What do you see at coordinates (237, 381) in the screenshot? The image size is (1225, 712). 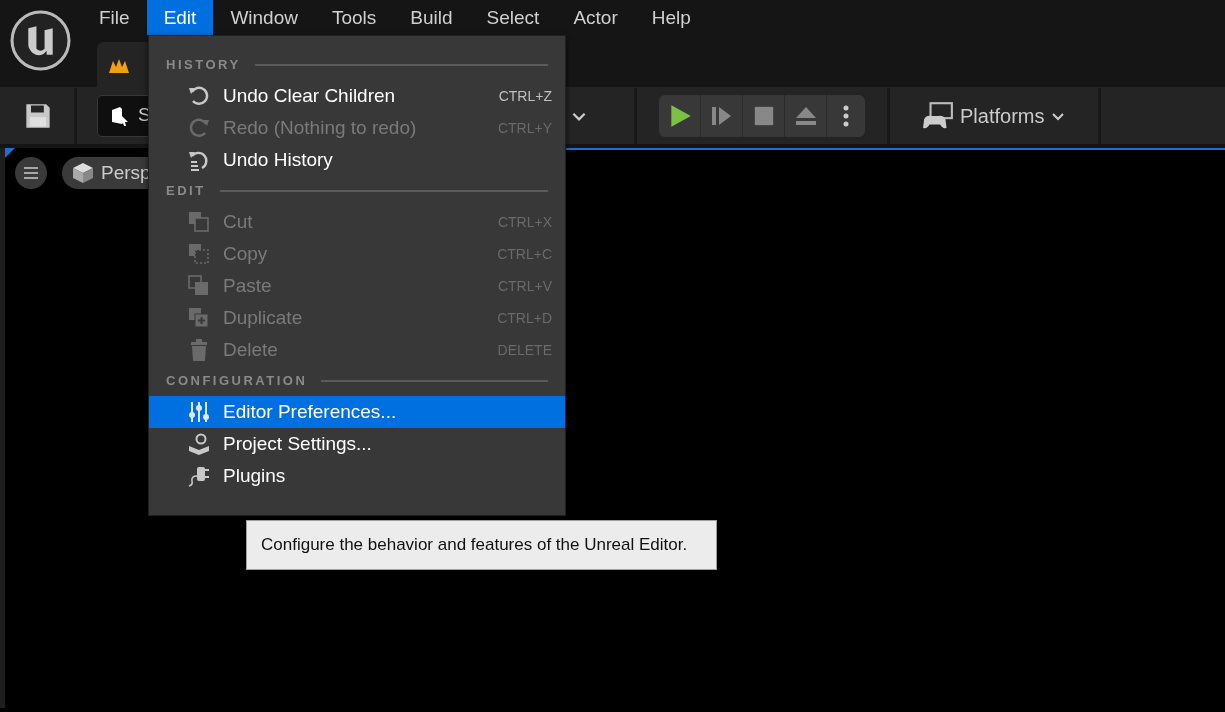 I see `section-heading: CONFIGURATION` at bounding box center [237, 381].